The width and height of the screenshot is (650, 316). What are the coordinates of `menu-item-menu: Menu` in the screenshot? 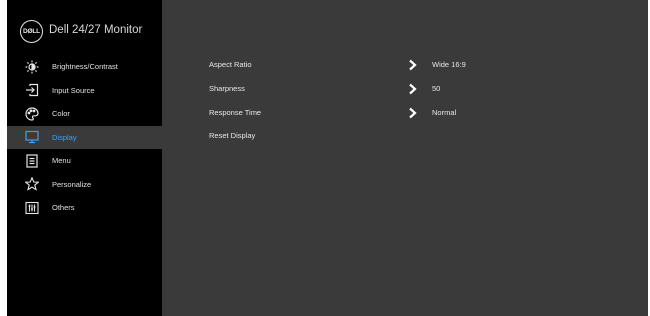 It's located at (84, 161).